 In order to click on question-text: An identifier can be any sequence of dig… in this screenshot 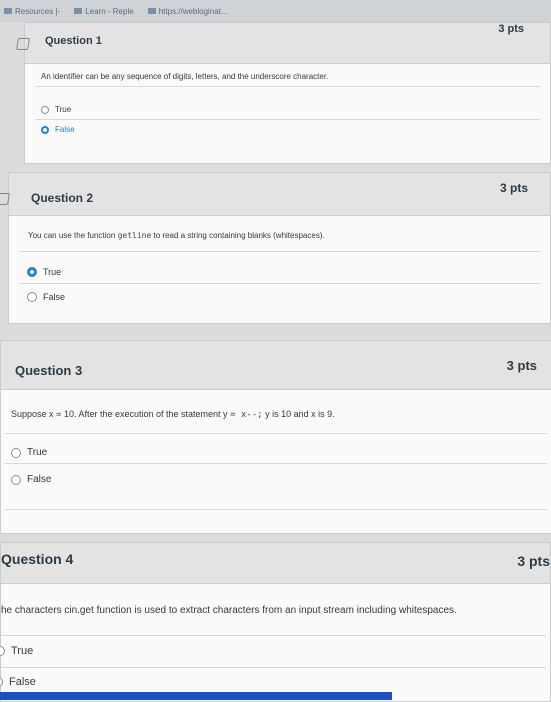, I will do `click(185, 76)`.